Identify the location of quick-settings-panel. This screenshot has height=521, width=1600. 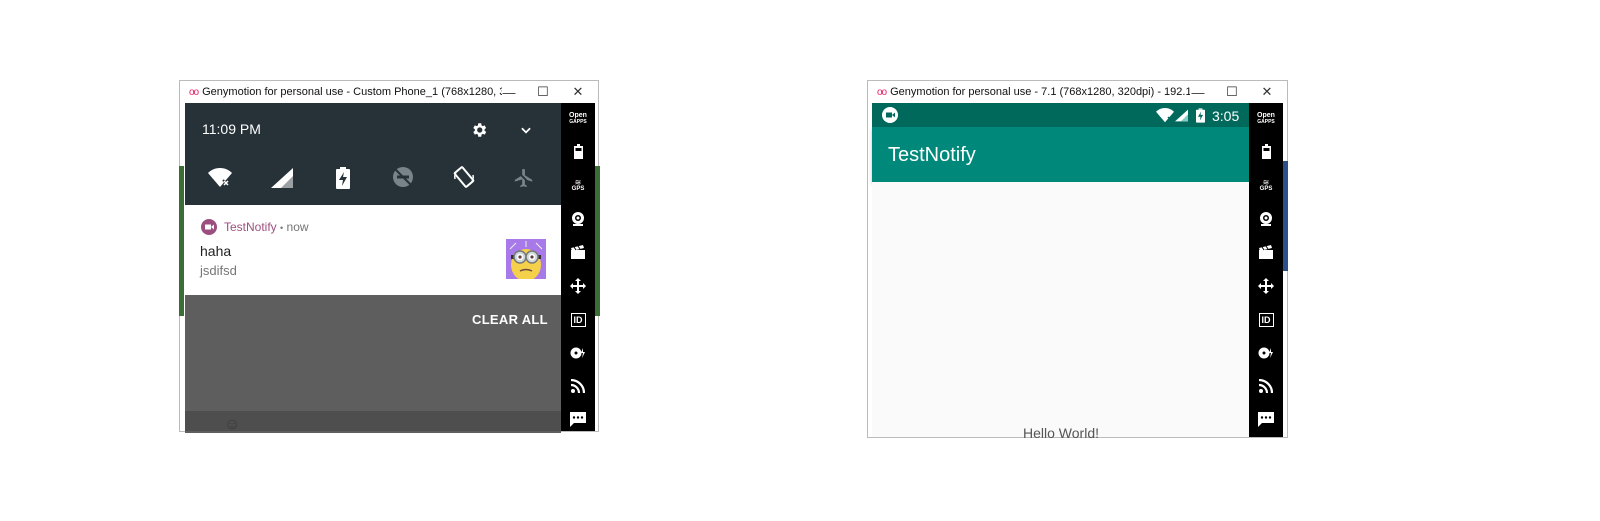
(373, 154).